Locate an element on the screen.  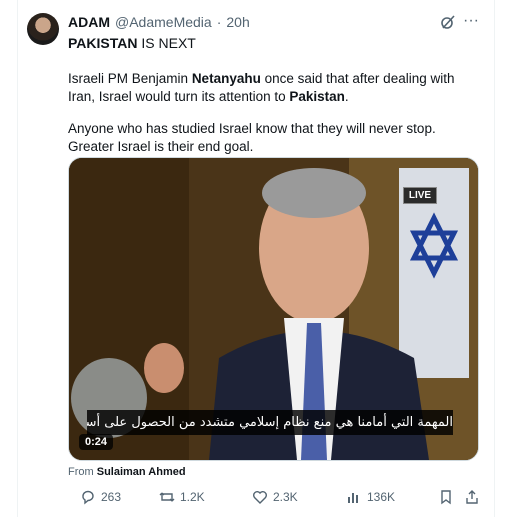
like-count: 2.3K is located at coordinates (285, 497).